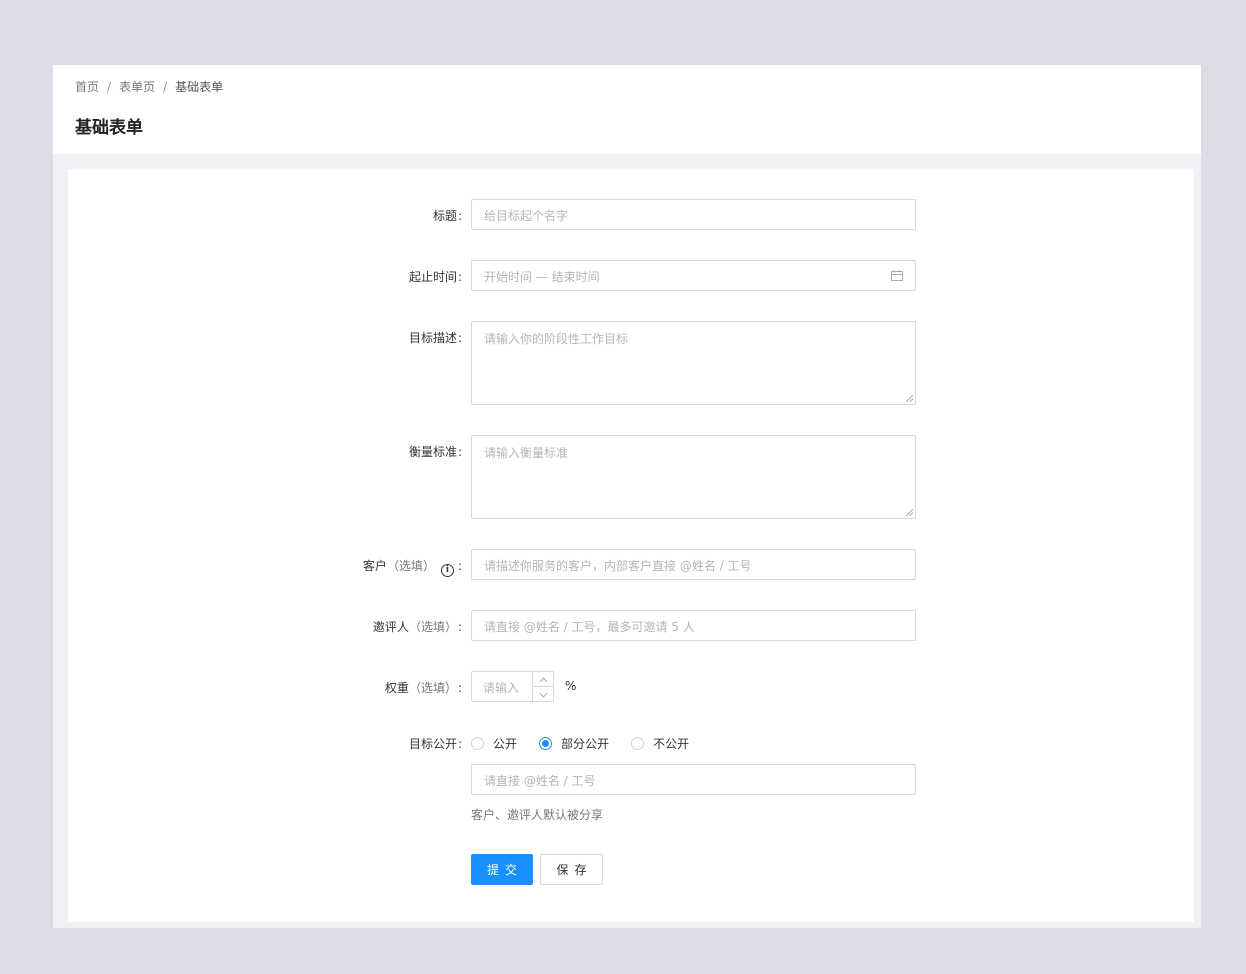 This screenshot has width=1246, height=974. What do you see at coordinates (87, 86) in the screenshot?
I see `breadcrumb-item-home: 首页` at bounding box center [87, 86].